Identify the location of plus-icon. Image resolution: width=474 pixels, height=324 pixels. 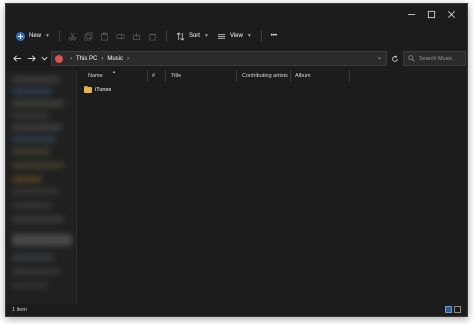
(20, 36).